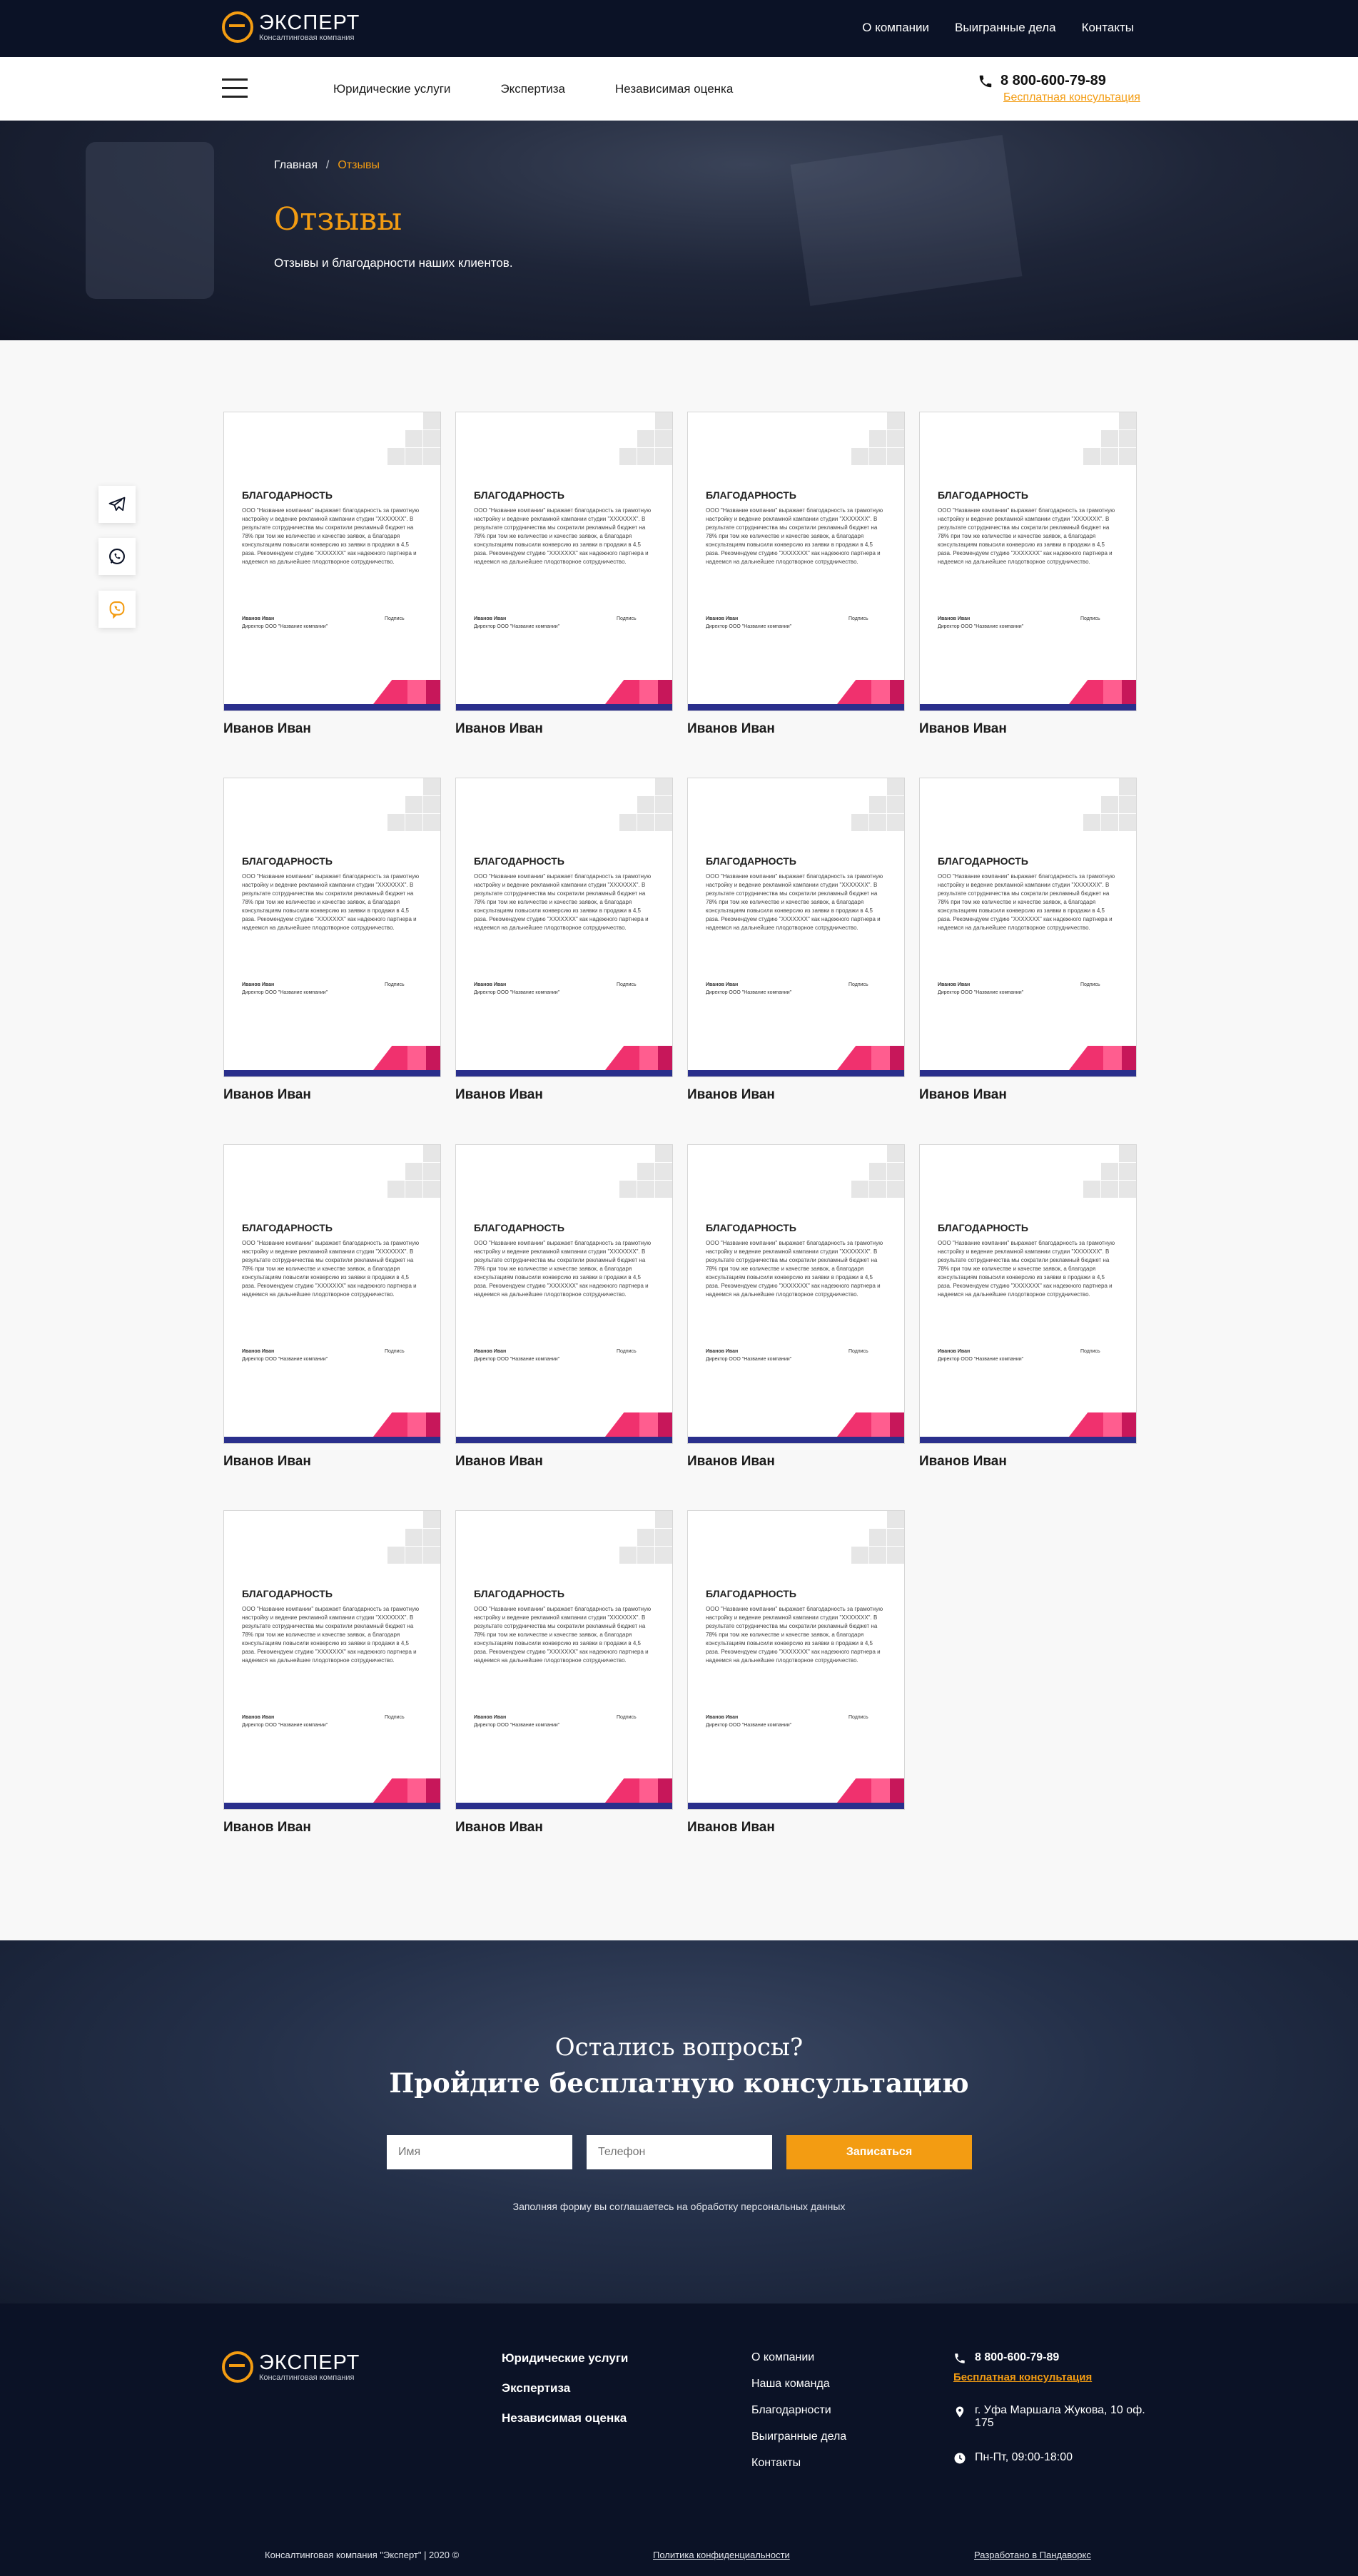  I want to click on topnav-about: О компании, so click(895, 28).